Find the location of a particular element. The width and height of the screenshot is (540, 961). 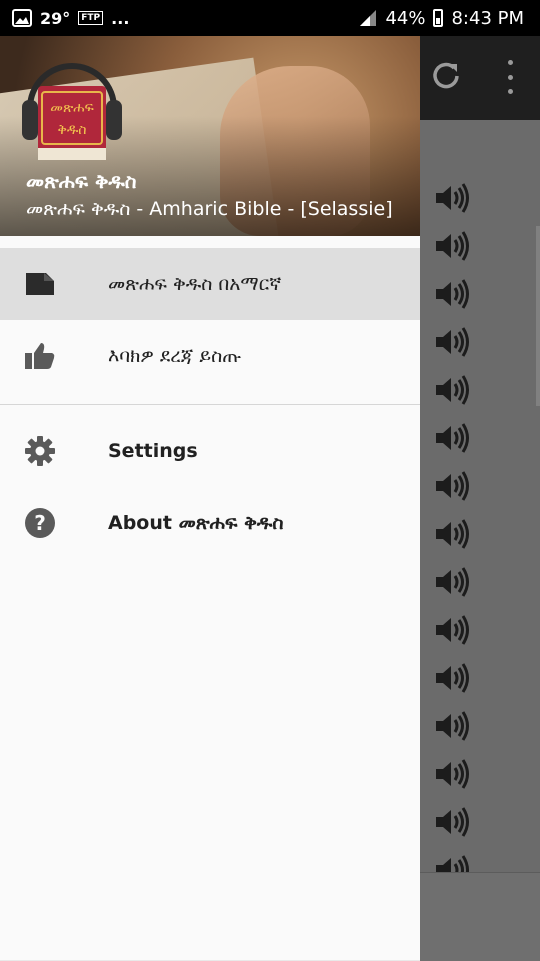

menu-item-label: Settings is located at coordinates (153, 451).